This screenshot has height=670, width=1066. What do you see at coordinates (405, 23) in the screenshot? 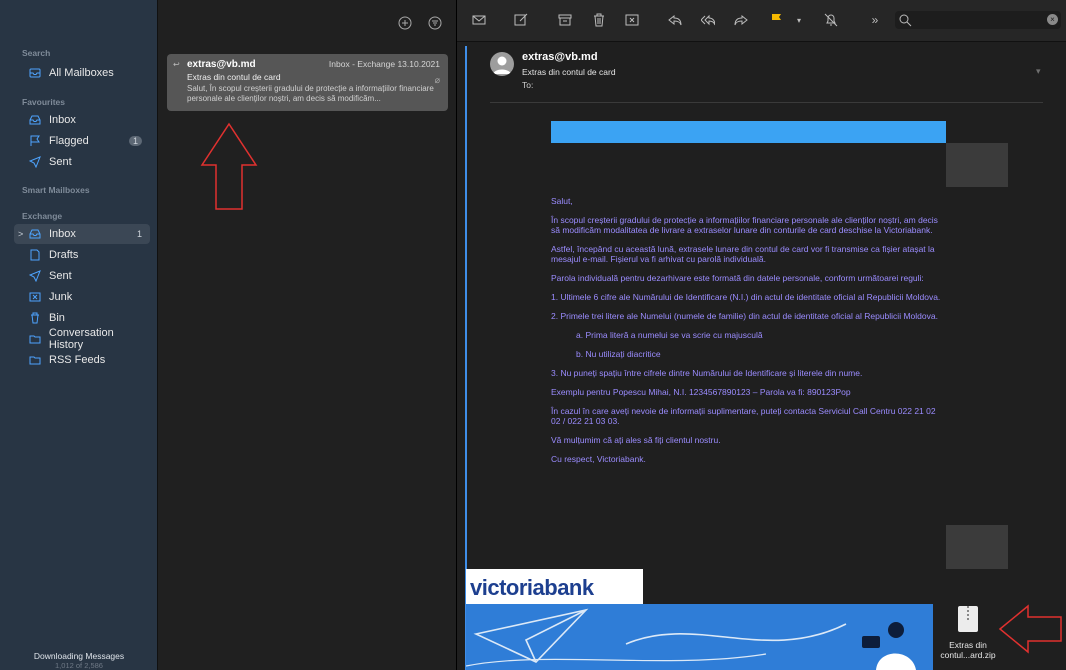
I see `add-icon` at bounding box center [405, 23].